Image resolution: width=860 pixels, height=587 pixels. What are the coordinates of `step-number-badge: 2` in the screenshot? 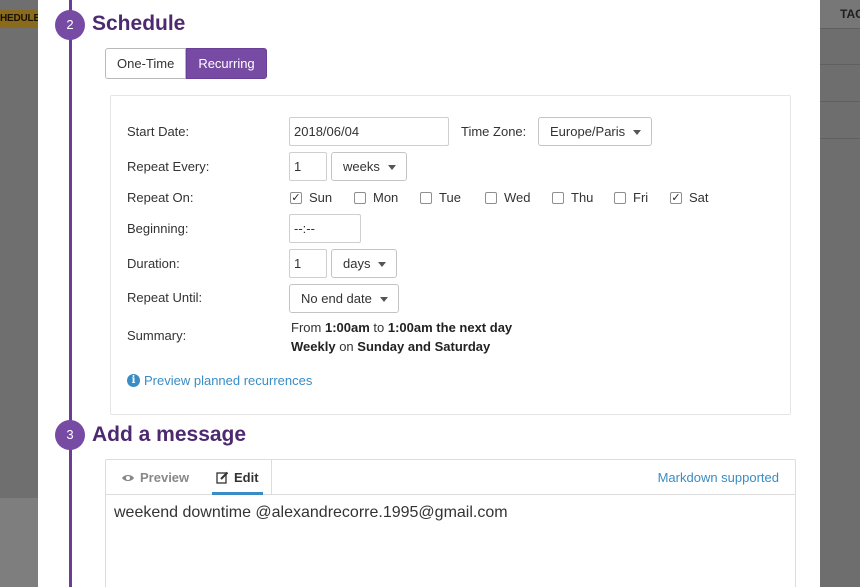 It's located at (70, 25).